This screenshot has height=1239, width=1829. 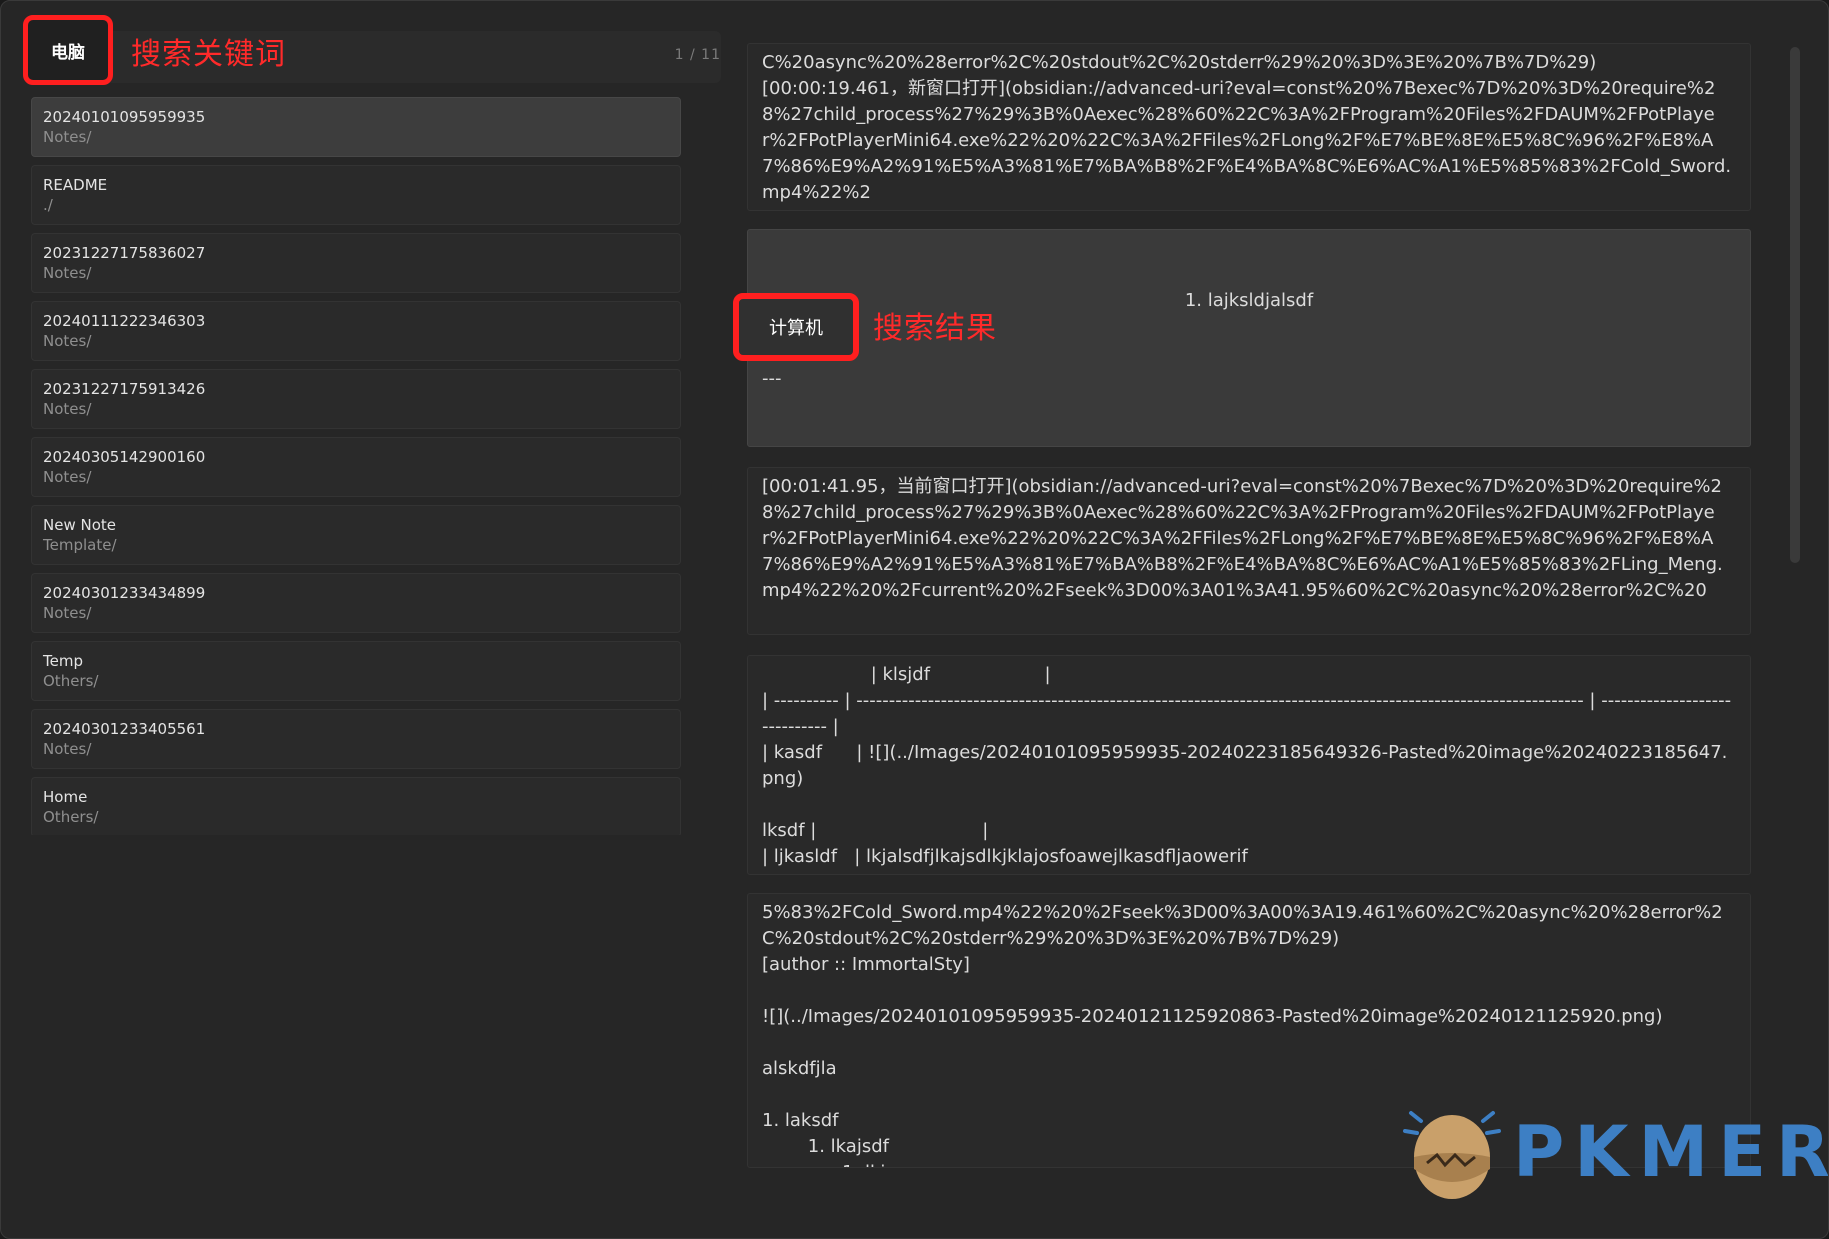 I want to click on result-title: 20240301233434899, so click(x=124, y=593).